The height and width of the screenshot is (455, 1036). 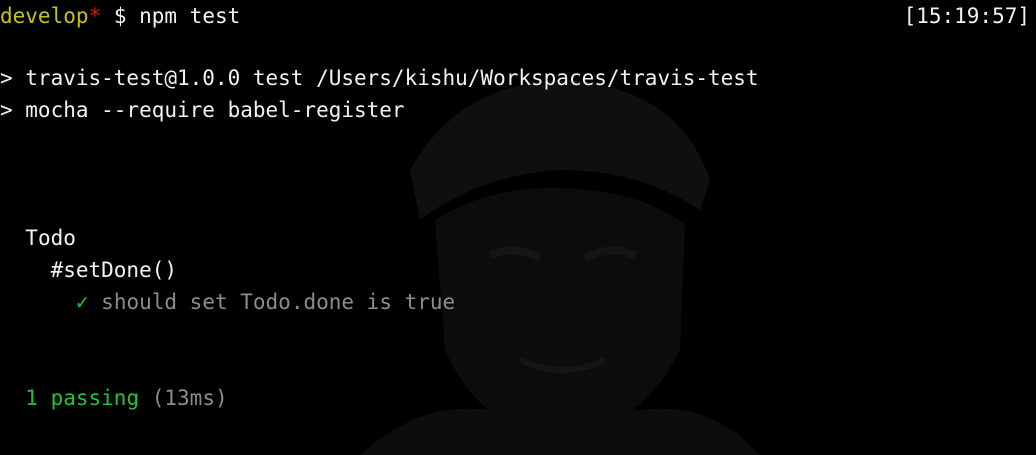 What do you see at coordinates (114, 270) in the screenshot?
I see `describe-name: #setDone()` at bounding box center [114, 270].